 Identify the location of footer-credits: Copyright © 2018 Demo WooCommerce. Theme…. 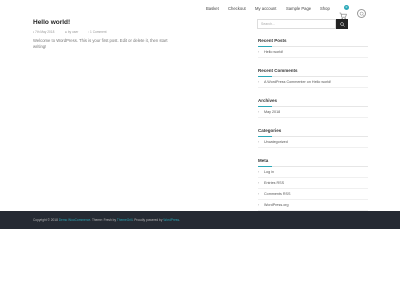
(106, 220).